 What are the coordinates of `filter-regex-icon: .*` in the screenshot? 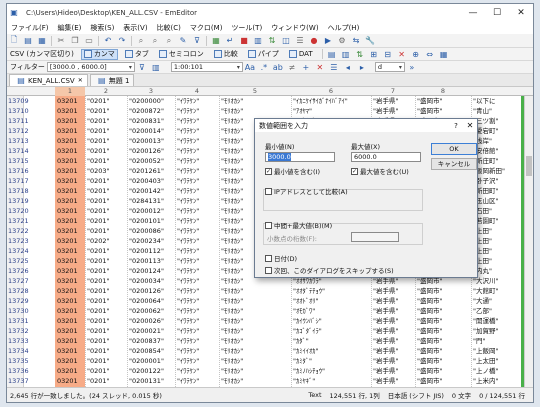 It's located at (264, 67).